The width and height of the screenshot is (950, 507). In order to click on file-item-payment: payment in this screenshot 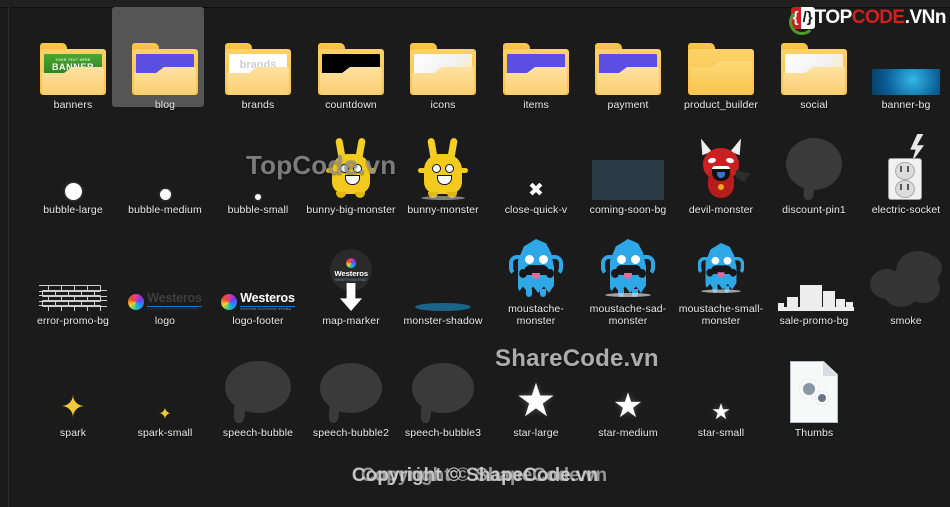, I will do `click(628, 62)`.